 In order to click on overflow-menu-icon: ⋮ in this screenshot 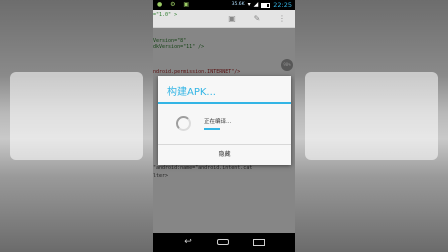, I will do `click(282, 19)`.